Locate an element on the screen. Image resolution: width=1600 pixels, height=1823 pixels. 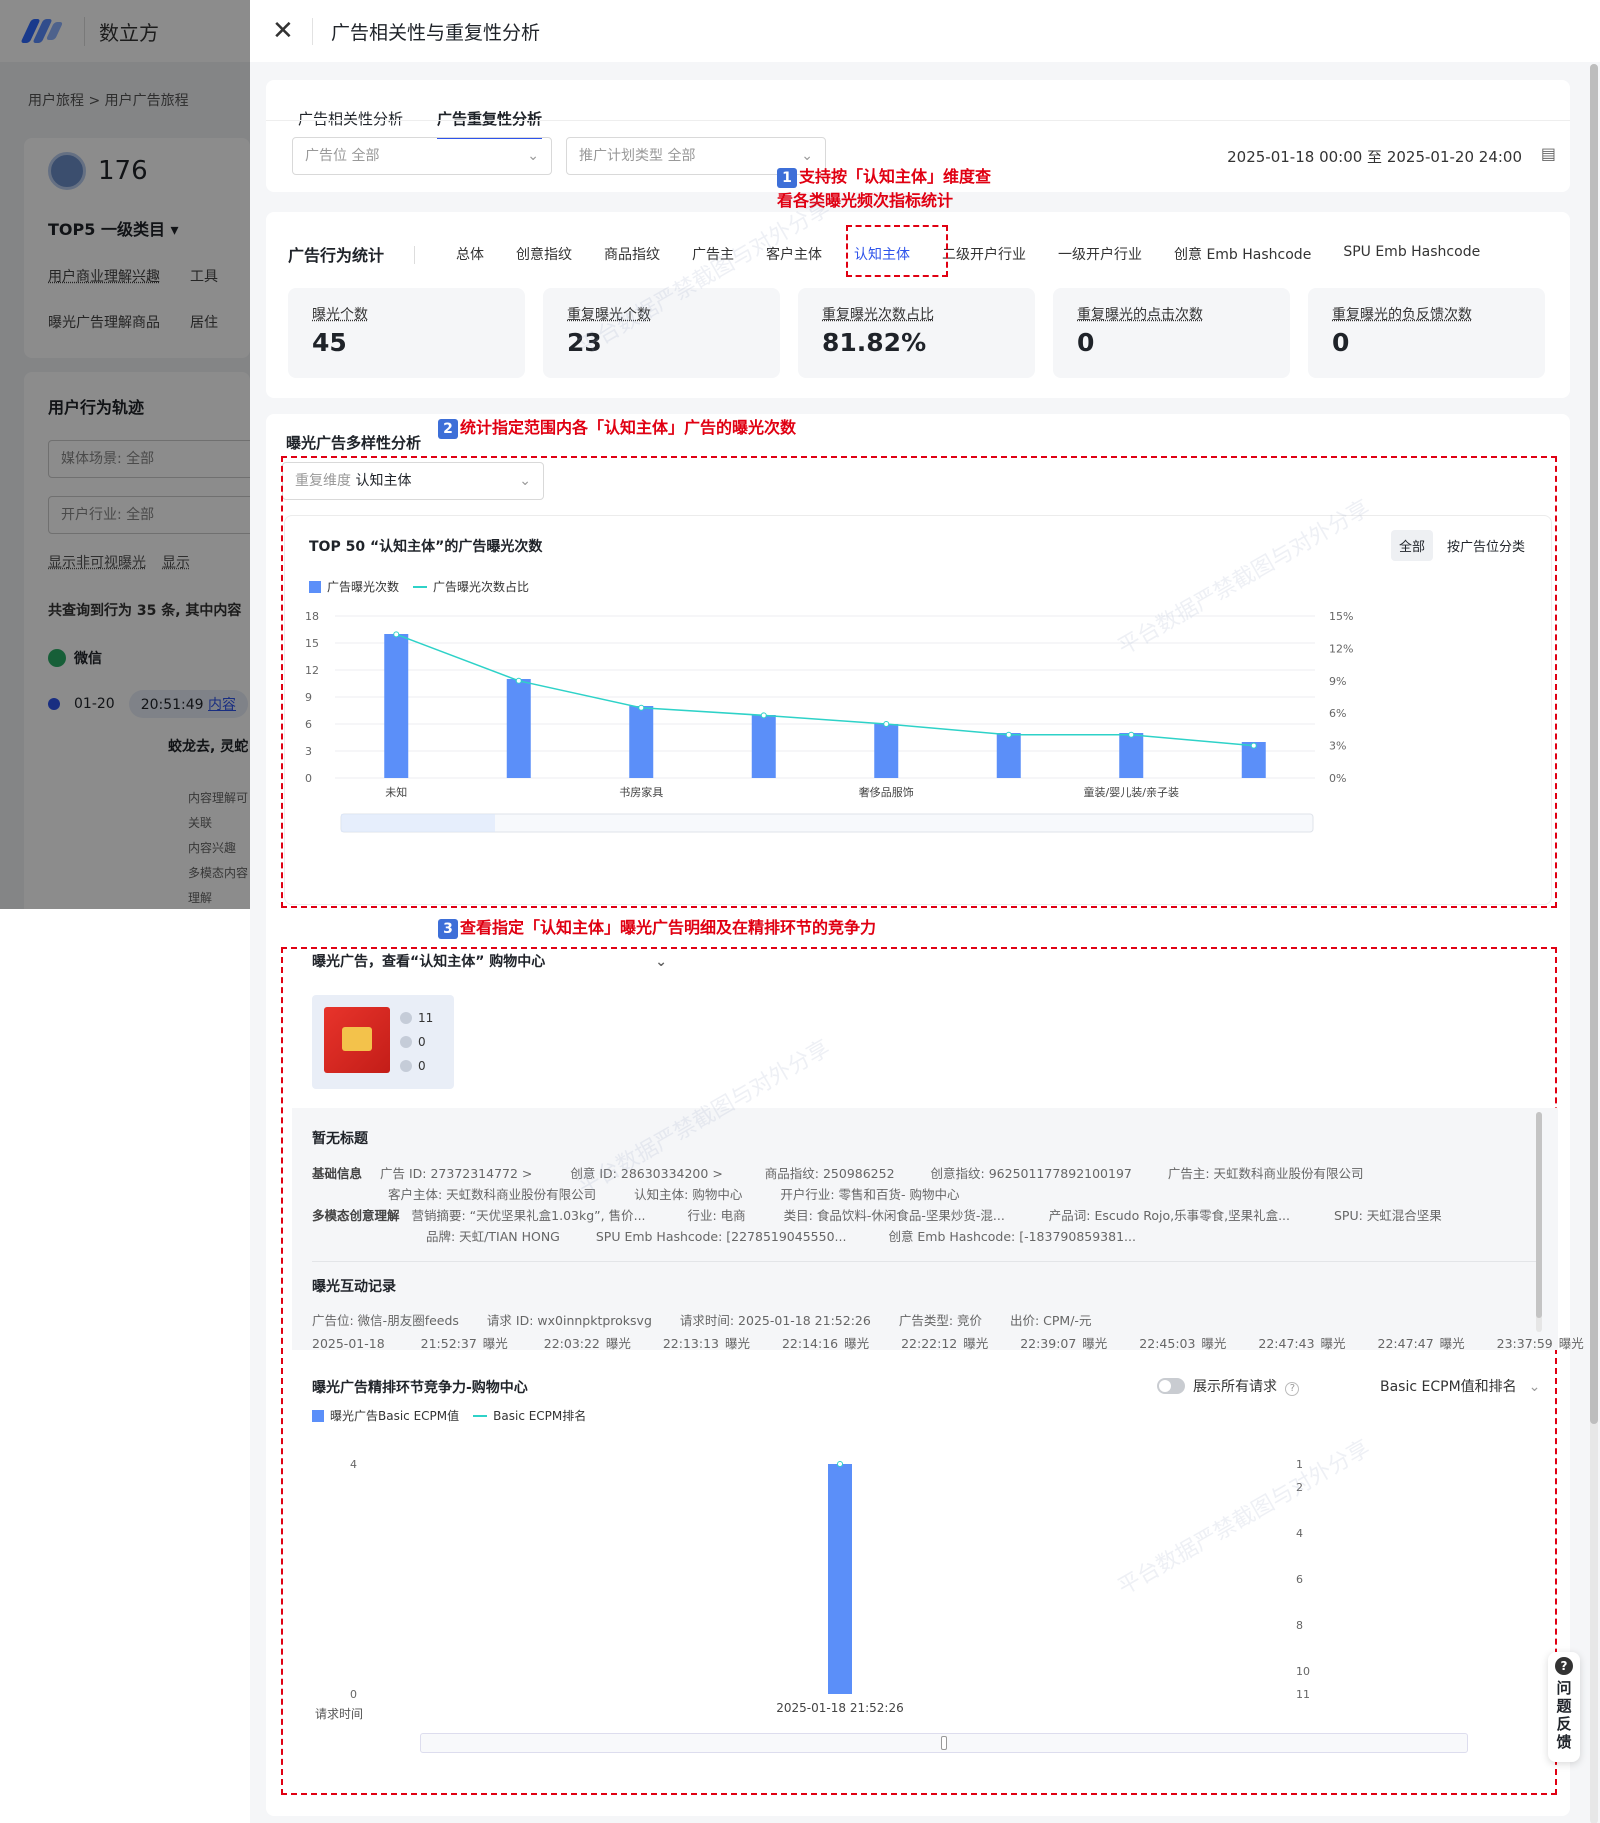
stat-card: 重复曝光个数 23 is located at coordinates (661, 333).